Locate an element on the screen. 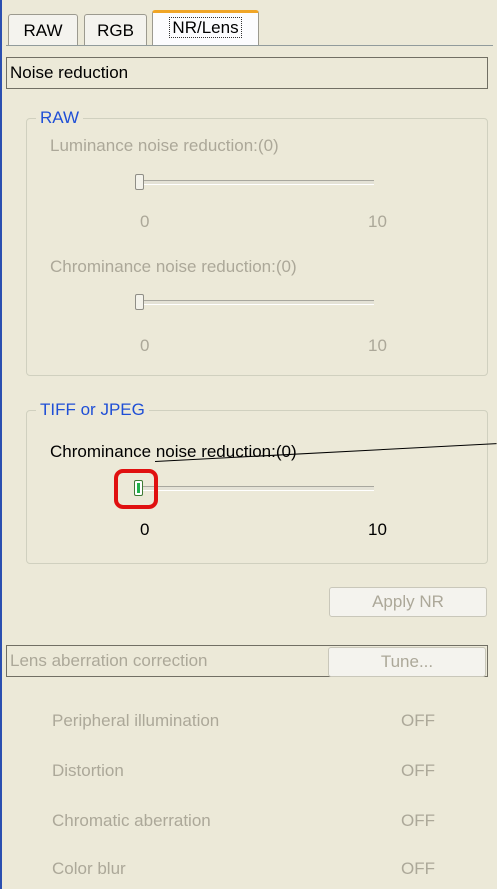  tiff-chrominance-slider-track is located at coordinates (255, 488).